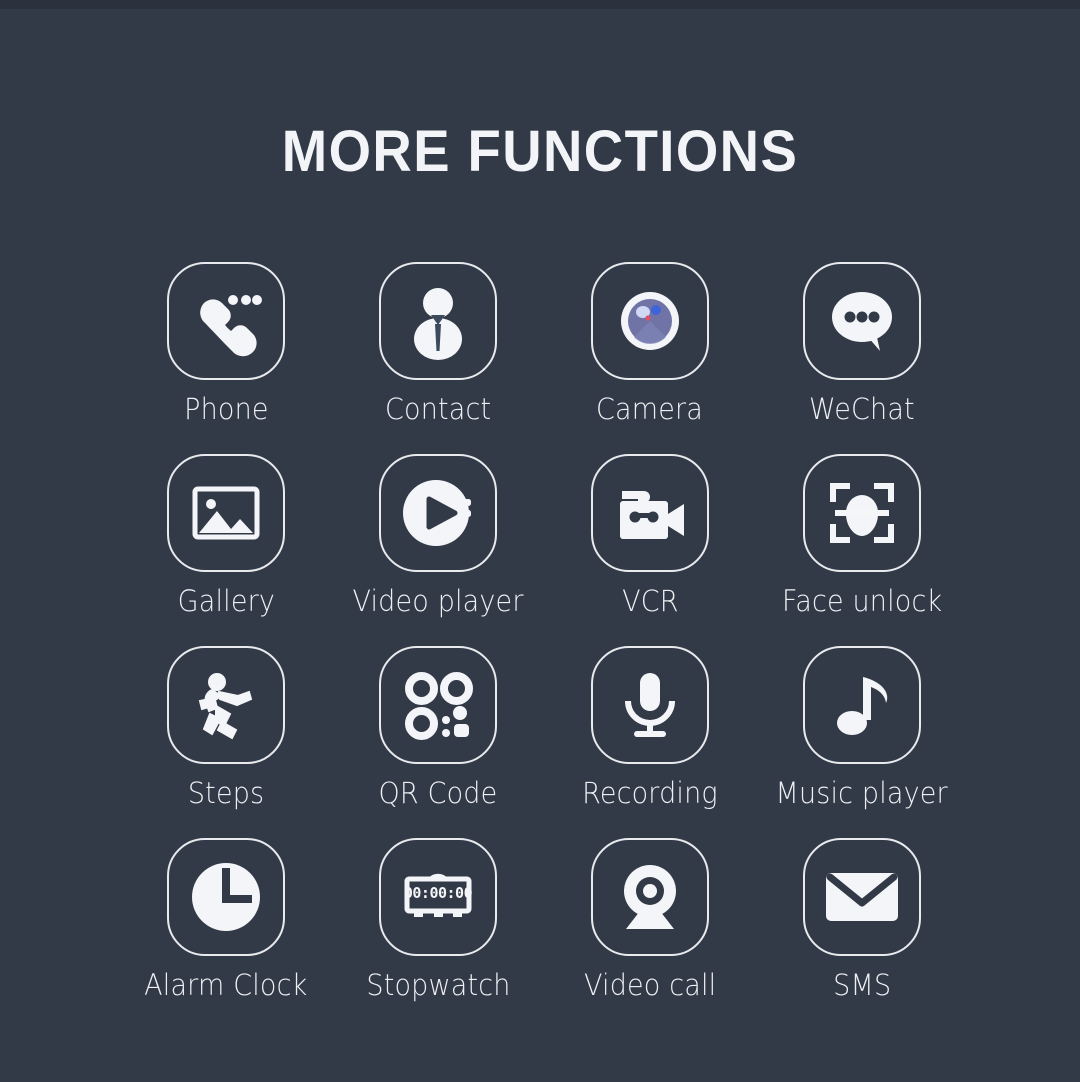 This screenshot has height=1082, width=1080. I want to click on digital-timer-icon: 00:00:00, so click(438, 897).